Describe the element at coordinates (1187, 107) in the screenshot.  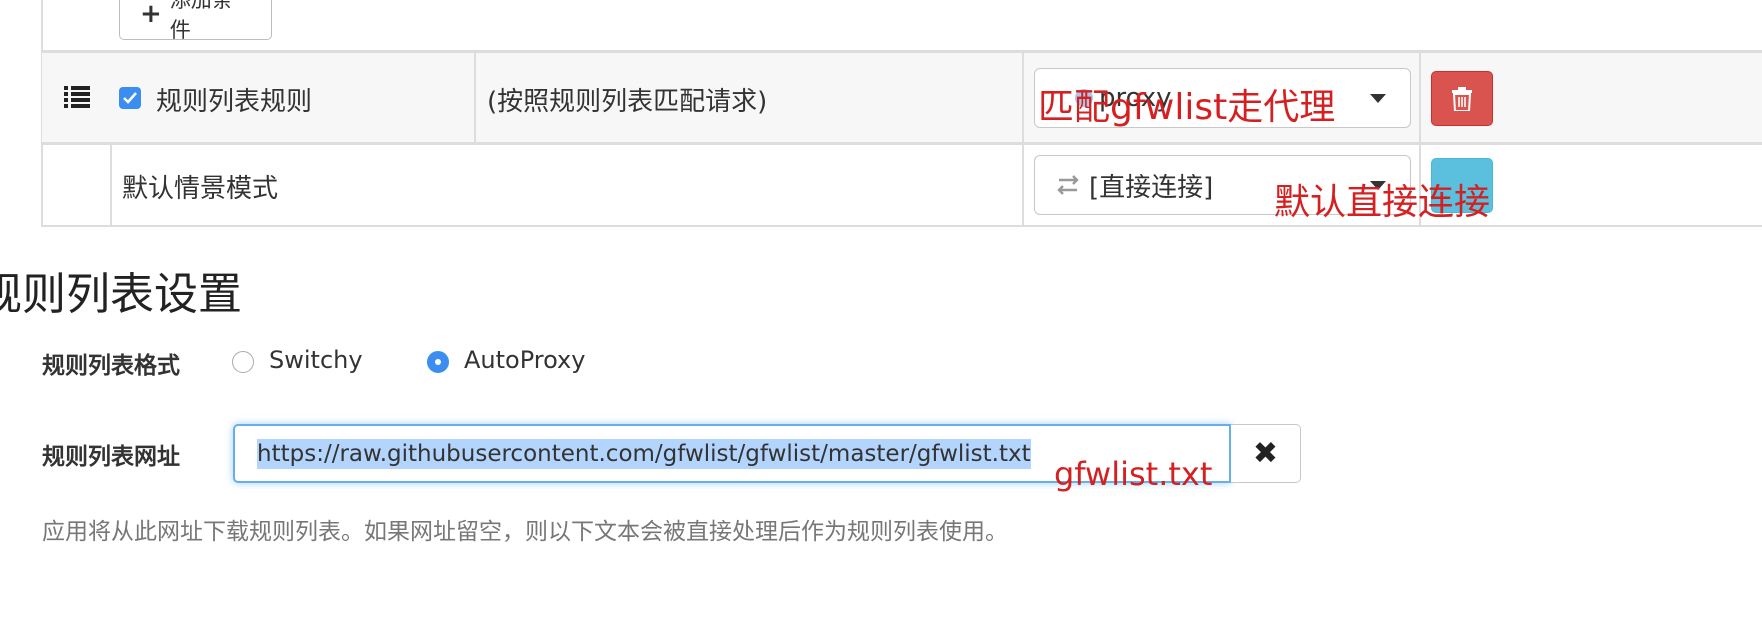
I see `annotation-proxy: 匹配gfwlist走代理` at that location.